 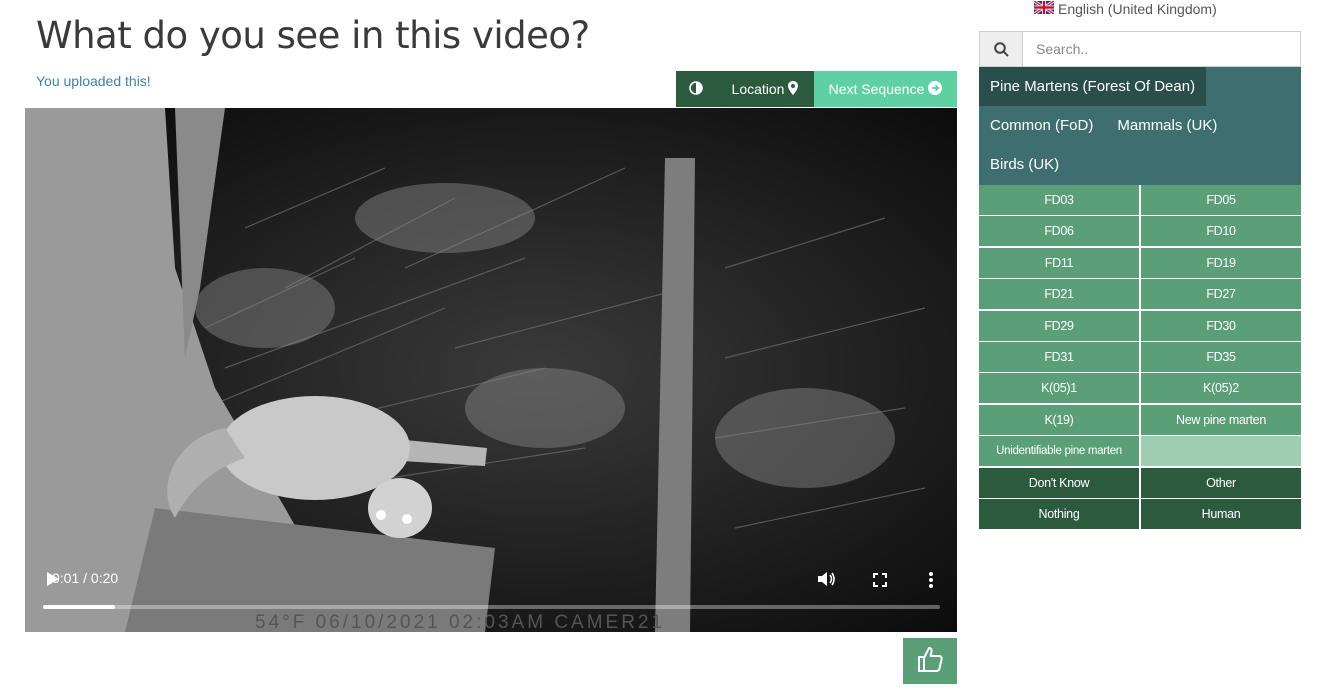 I want to click on species-option: FD31, so click(x=1059, y=356).